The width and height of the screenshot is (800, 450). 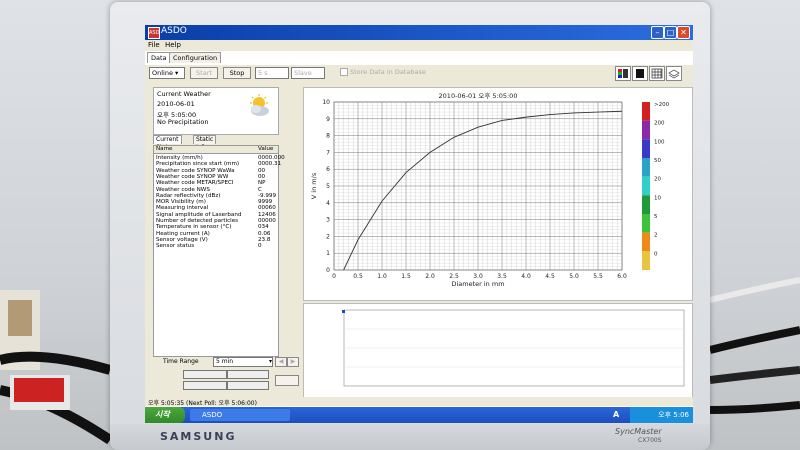 I want to click on table-cell-value: 12406, so click(x=267, y=214).